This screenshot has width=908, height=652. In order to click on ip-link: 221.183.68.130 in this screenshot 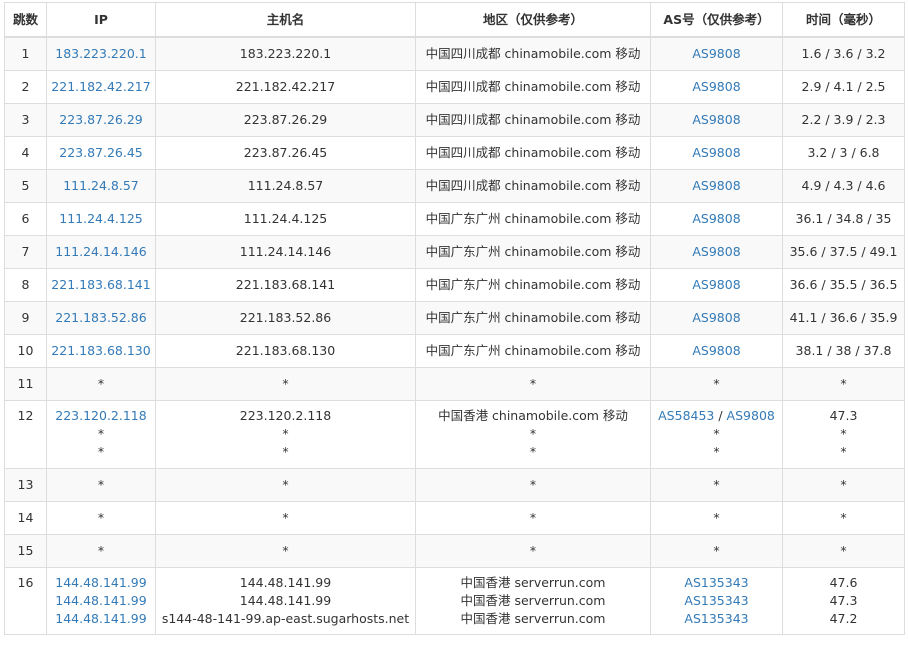, I will do `click(101, 351)`.